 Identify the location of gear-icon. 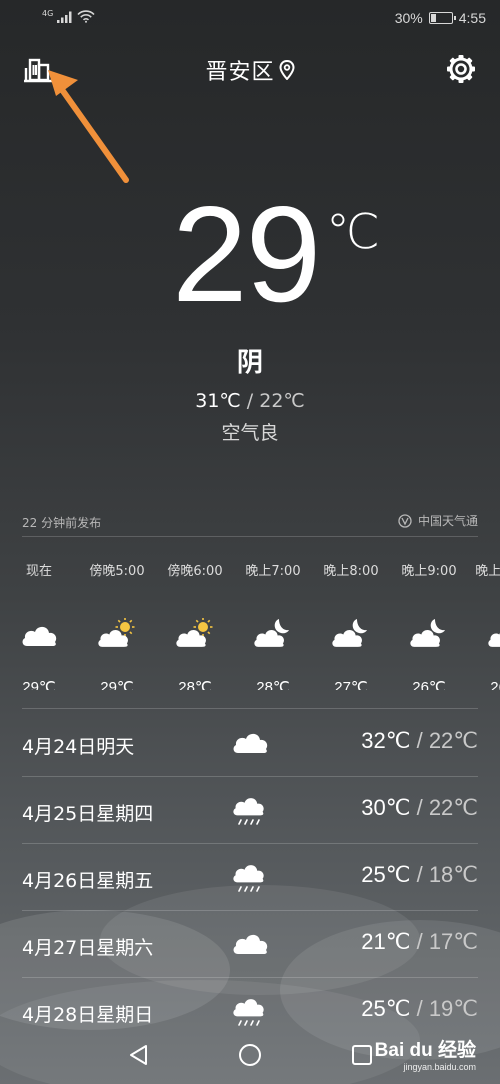
(461, 69).